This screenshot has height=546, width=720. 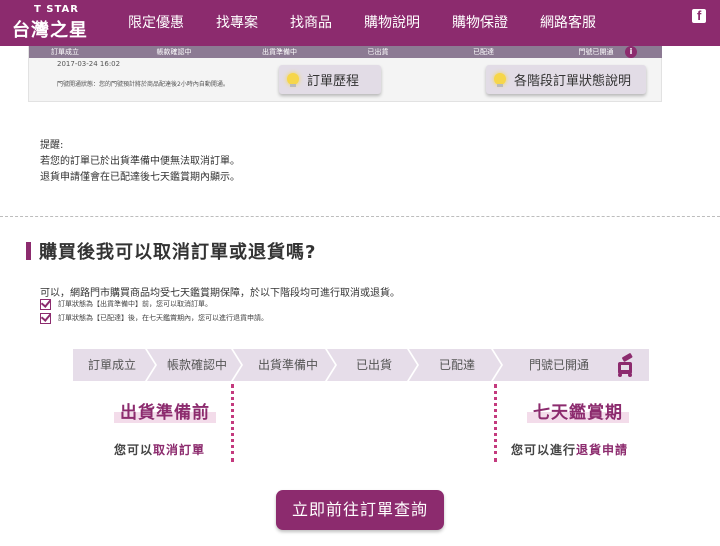 What do you see at coordinates (163, 318) in the screenshot?
I see `check-item-text: 訂單狀態為【已配達】後，在七天鑑賞期內，您可以進行退貨申請。` at bounding box center [163, 318].